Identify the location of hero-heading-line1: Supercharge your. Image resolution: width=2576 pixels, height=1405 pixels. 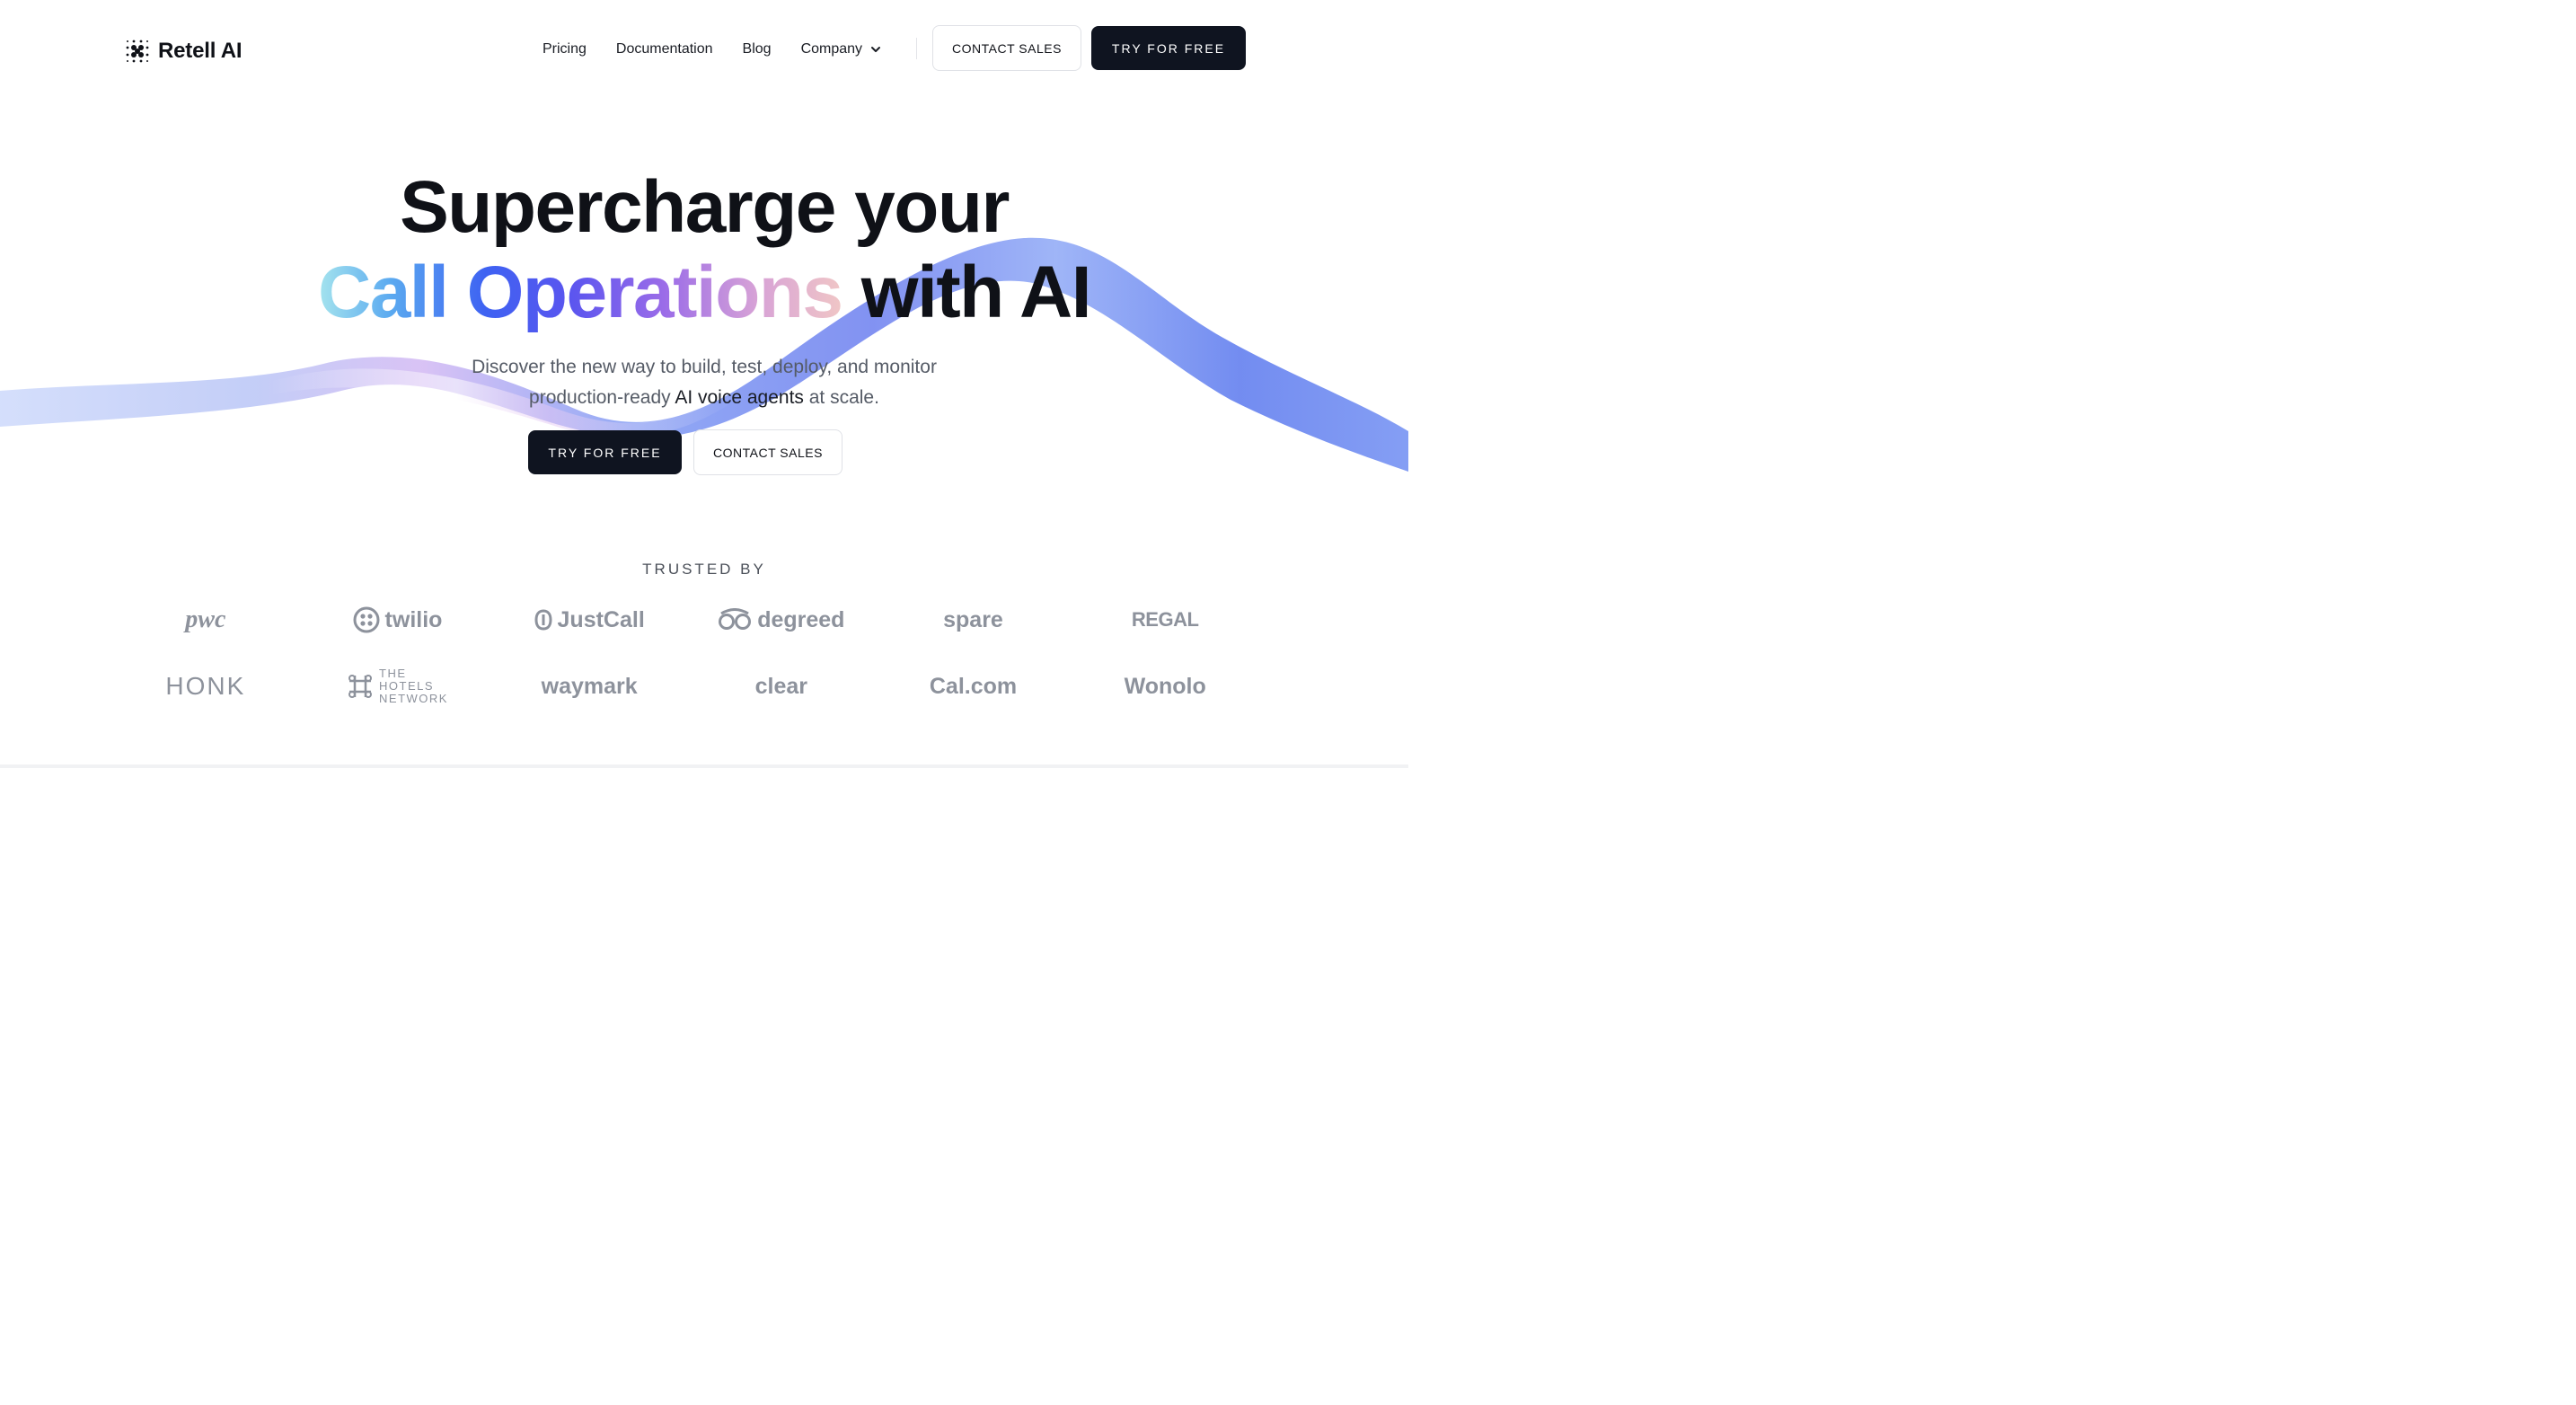
(705, 207).